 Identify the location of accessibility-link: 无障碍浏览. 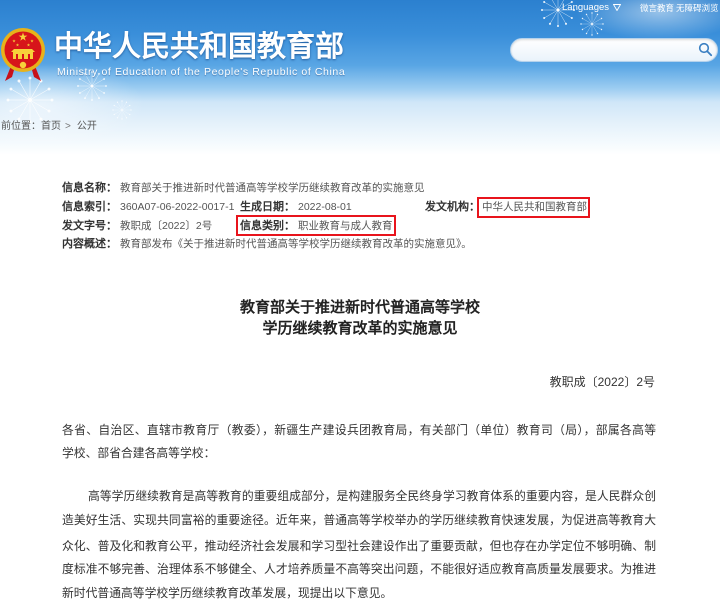
(697, 8).